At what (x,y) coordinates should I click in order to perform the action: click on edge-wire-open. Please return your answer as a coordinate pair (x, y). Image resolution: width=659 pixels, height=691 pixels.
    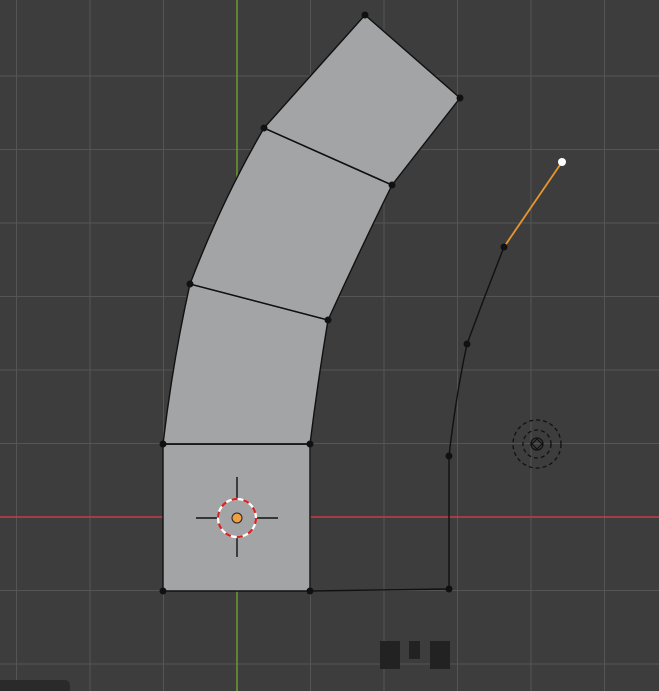
    Looking at the image, I should click on (407, 419).